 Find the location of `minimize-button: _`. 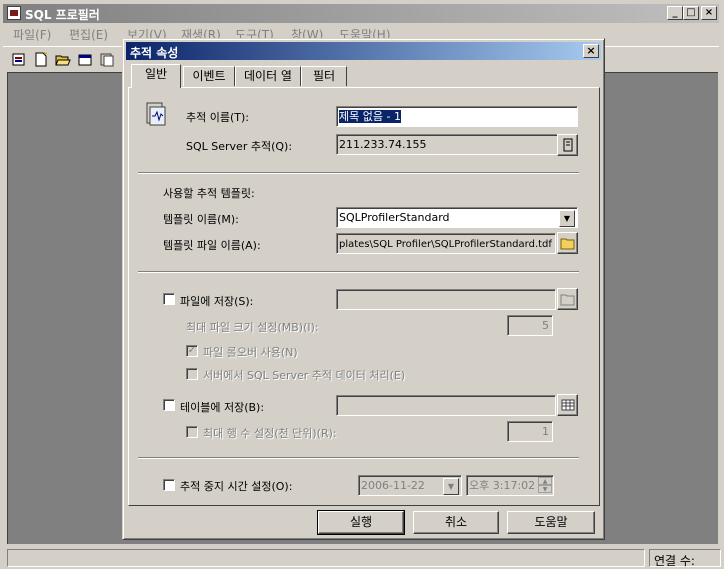

minimize-button: _ is located at coordinates (675, 13).